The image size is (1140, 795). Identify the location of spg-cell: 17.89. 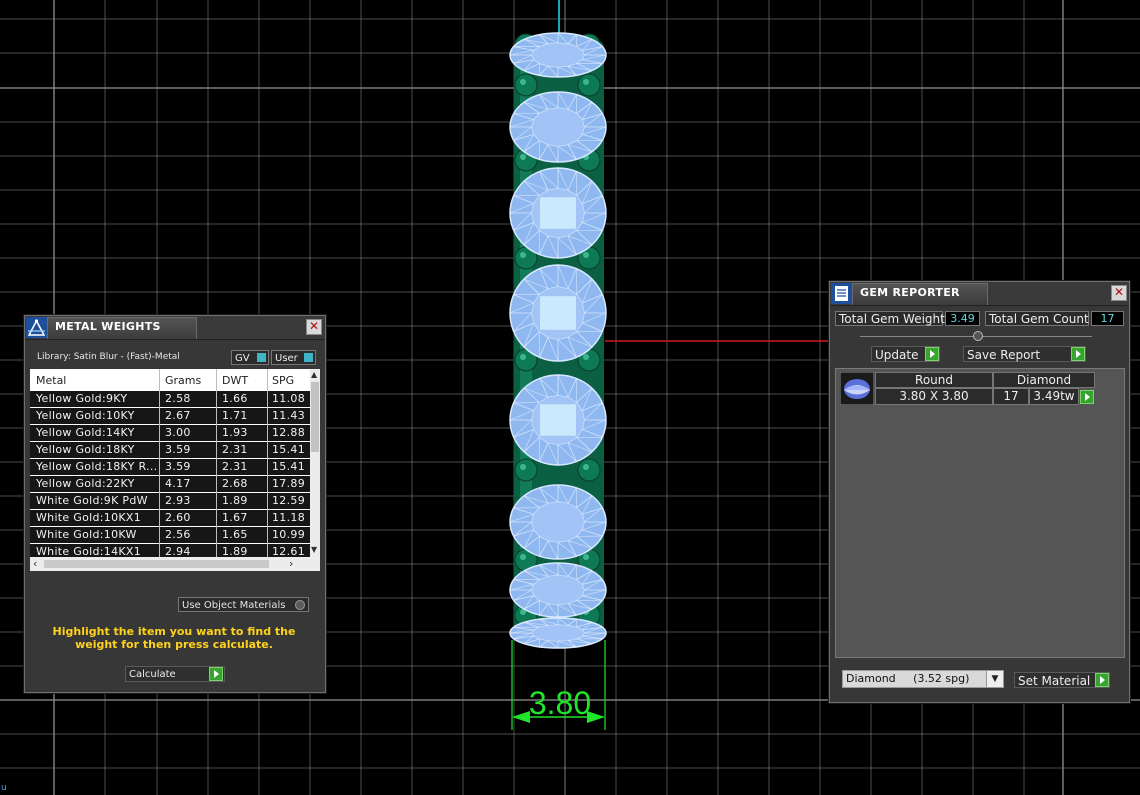
(288, 483).